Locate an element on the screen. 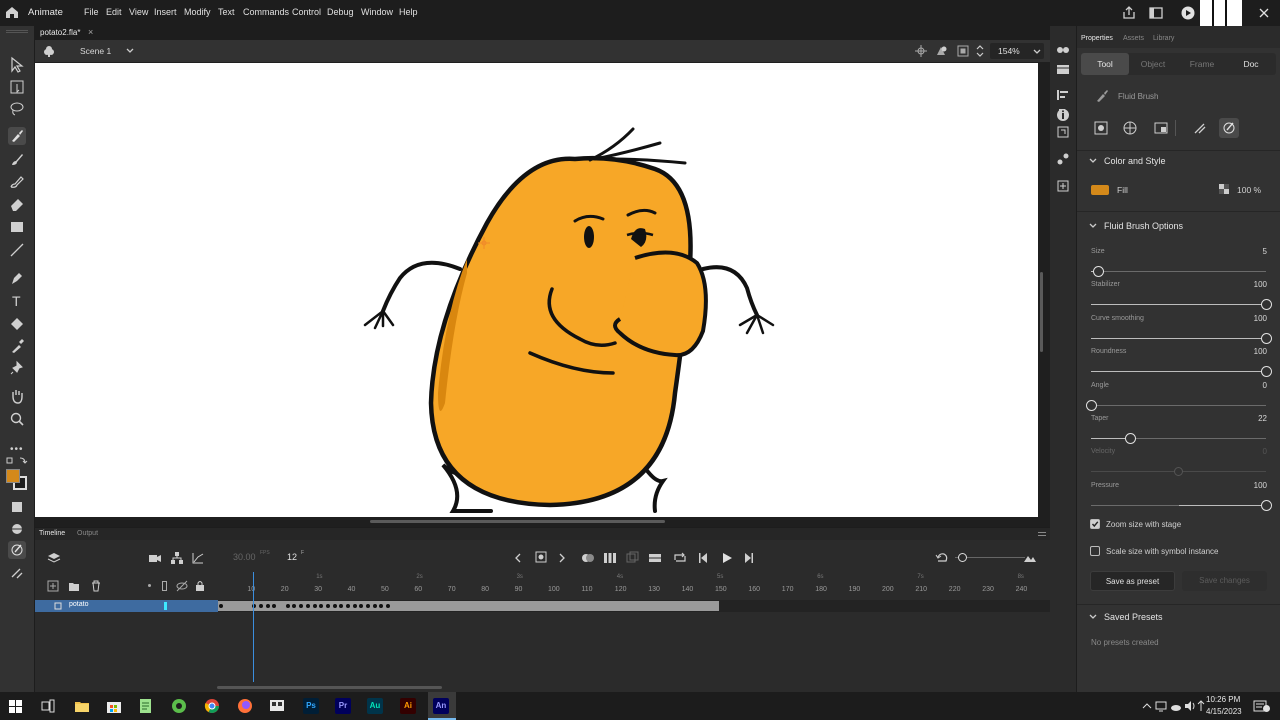  new-folder-icon is located at coordinates (74, 586).